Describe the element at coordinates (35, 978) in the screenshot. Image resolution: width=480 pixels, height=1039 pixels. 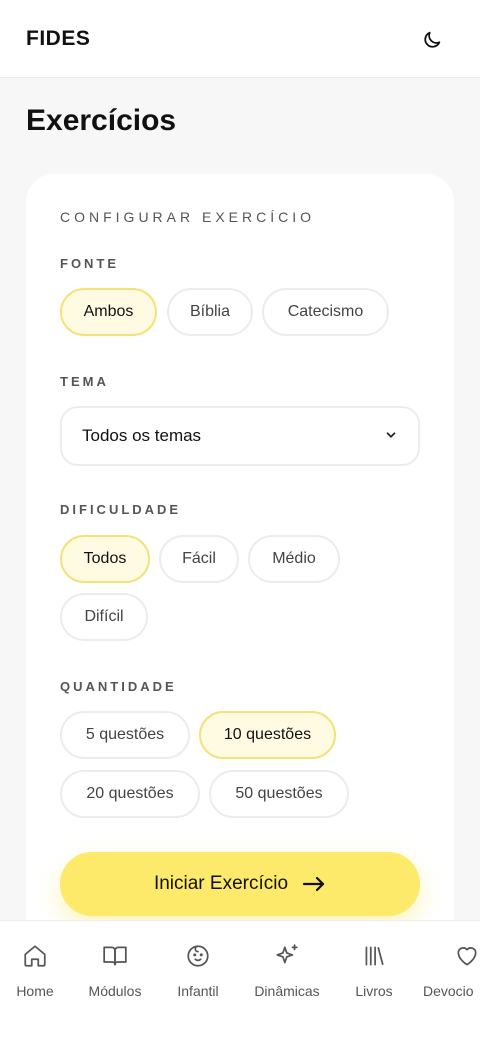
I see `nav-item-home: Home` at that location.